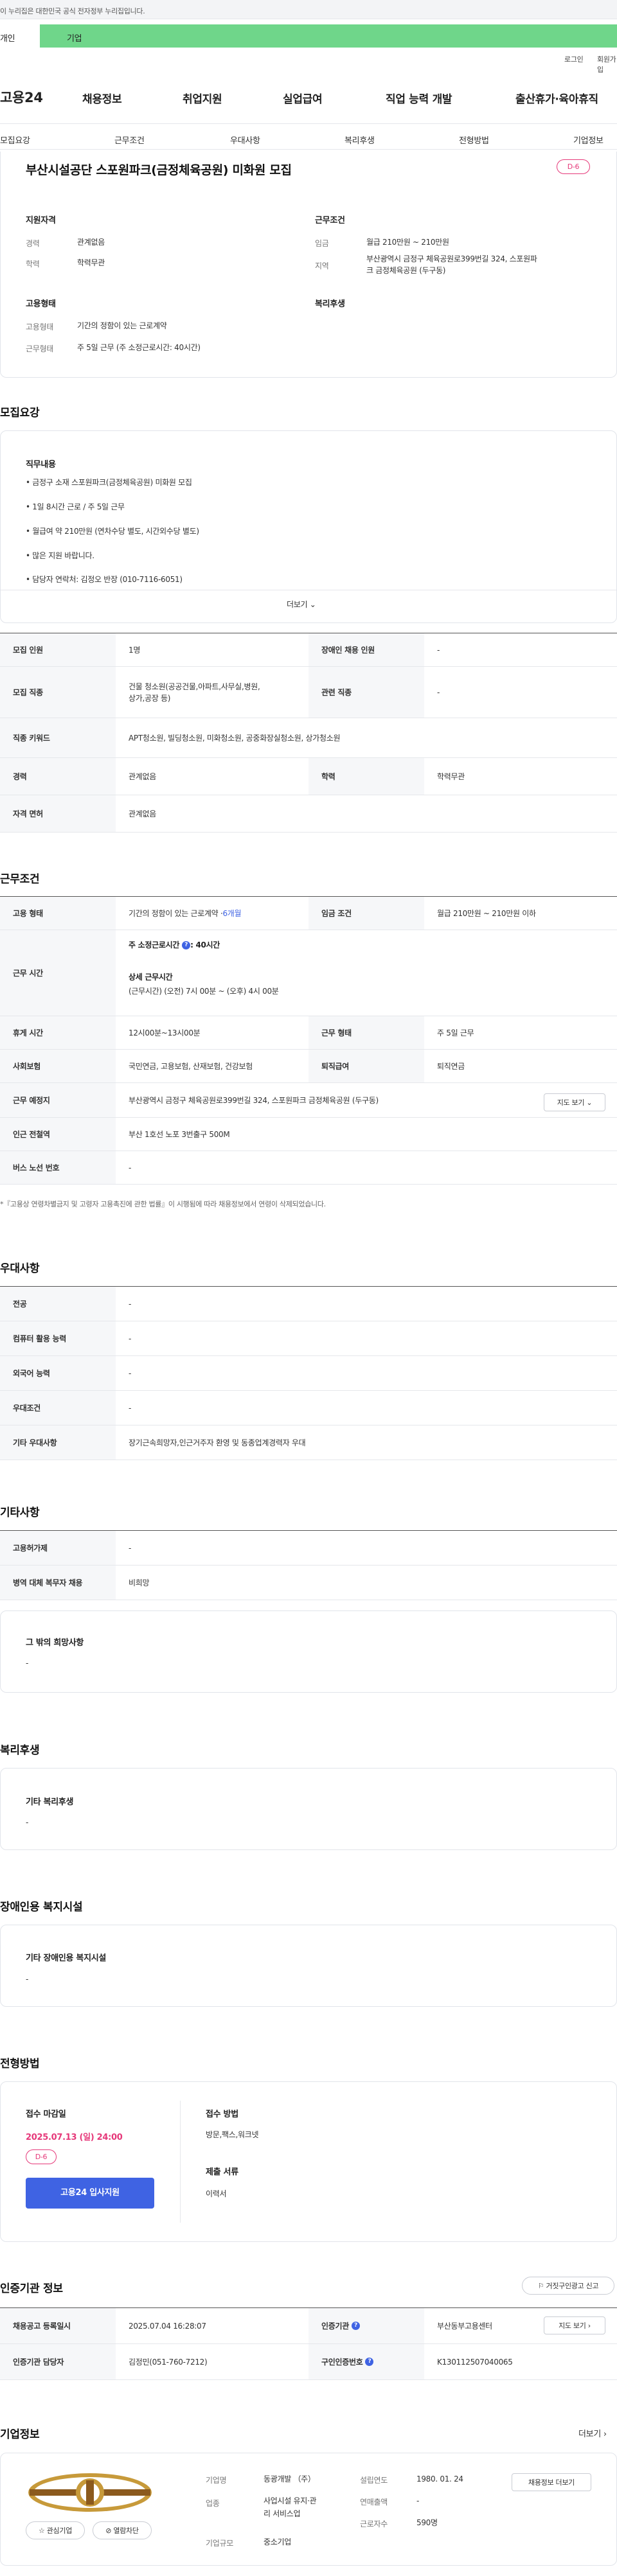 The height and width of the screenshot is (2576, 617). What do you see at coordinates (205, 944) in the screenshot?
I see `hours-week-value: : 40시간` at bounding box center [205, 944].